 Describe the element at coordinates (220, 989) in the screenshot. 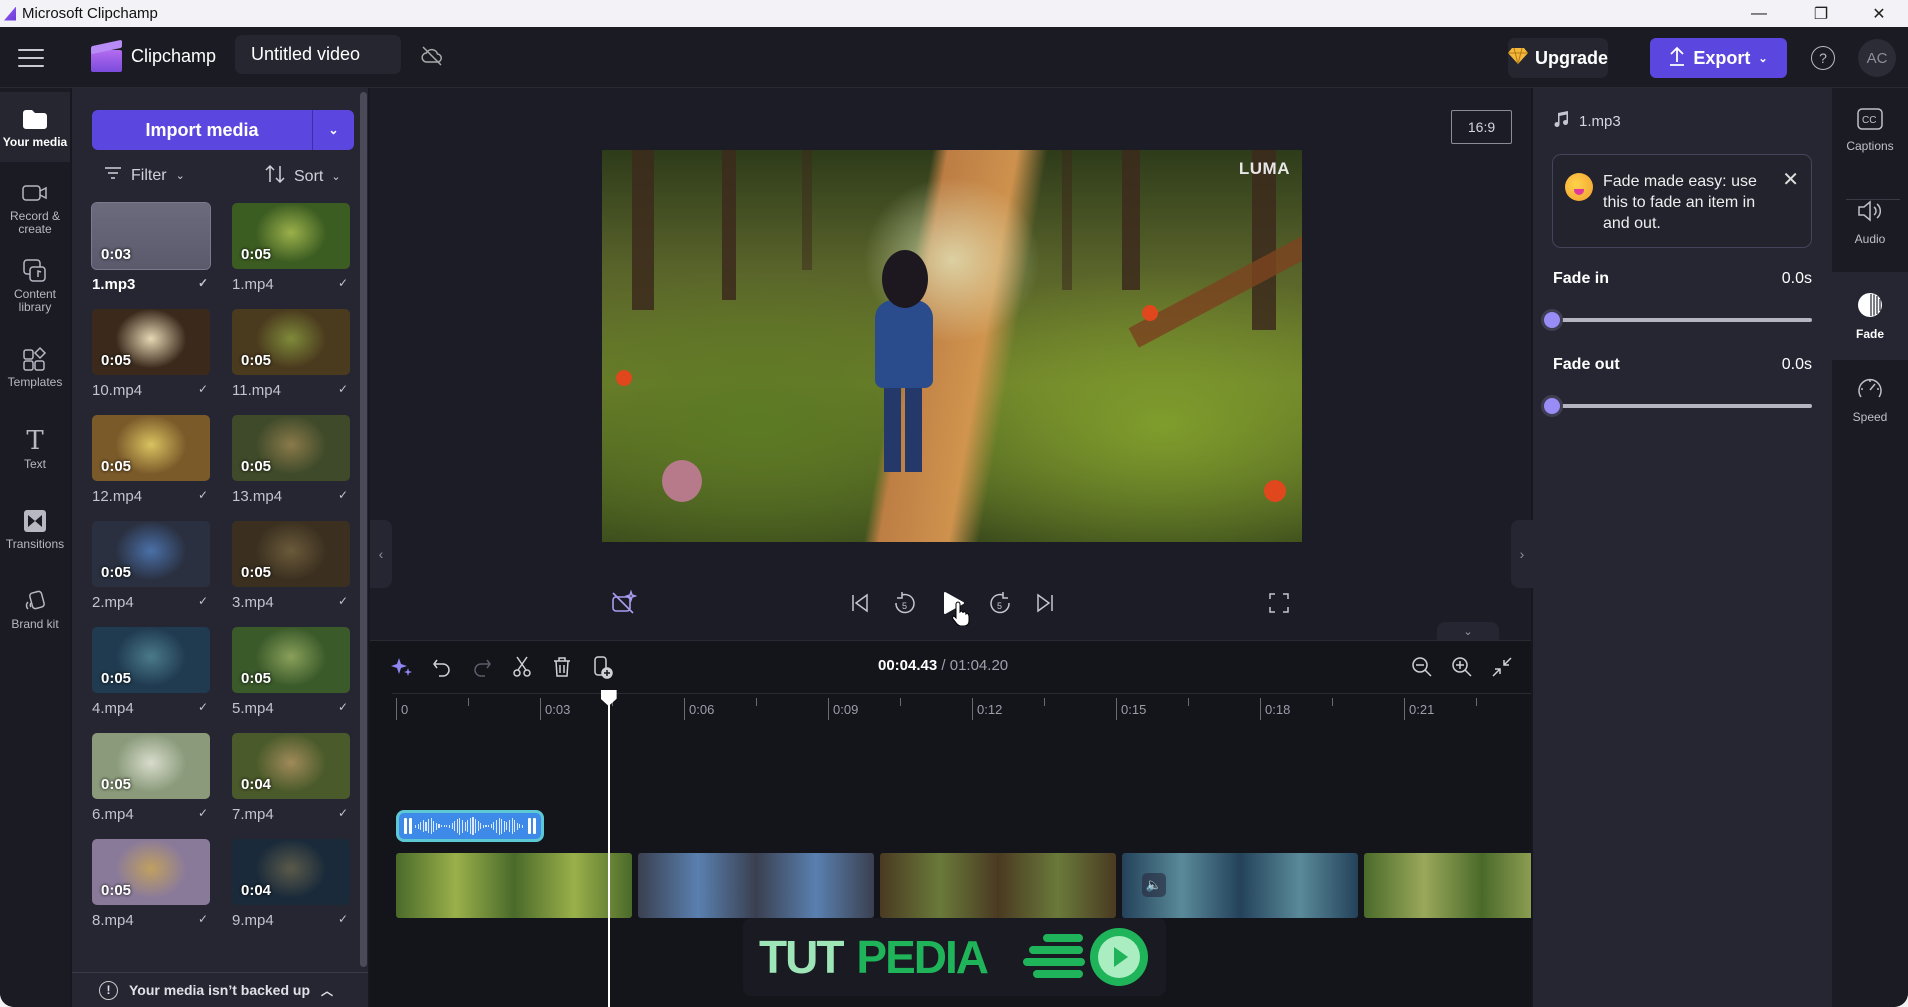

I see `backup-notice: ! Your media isn’t backed up ︿` at that location.